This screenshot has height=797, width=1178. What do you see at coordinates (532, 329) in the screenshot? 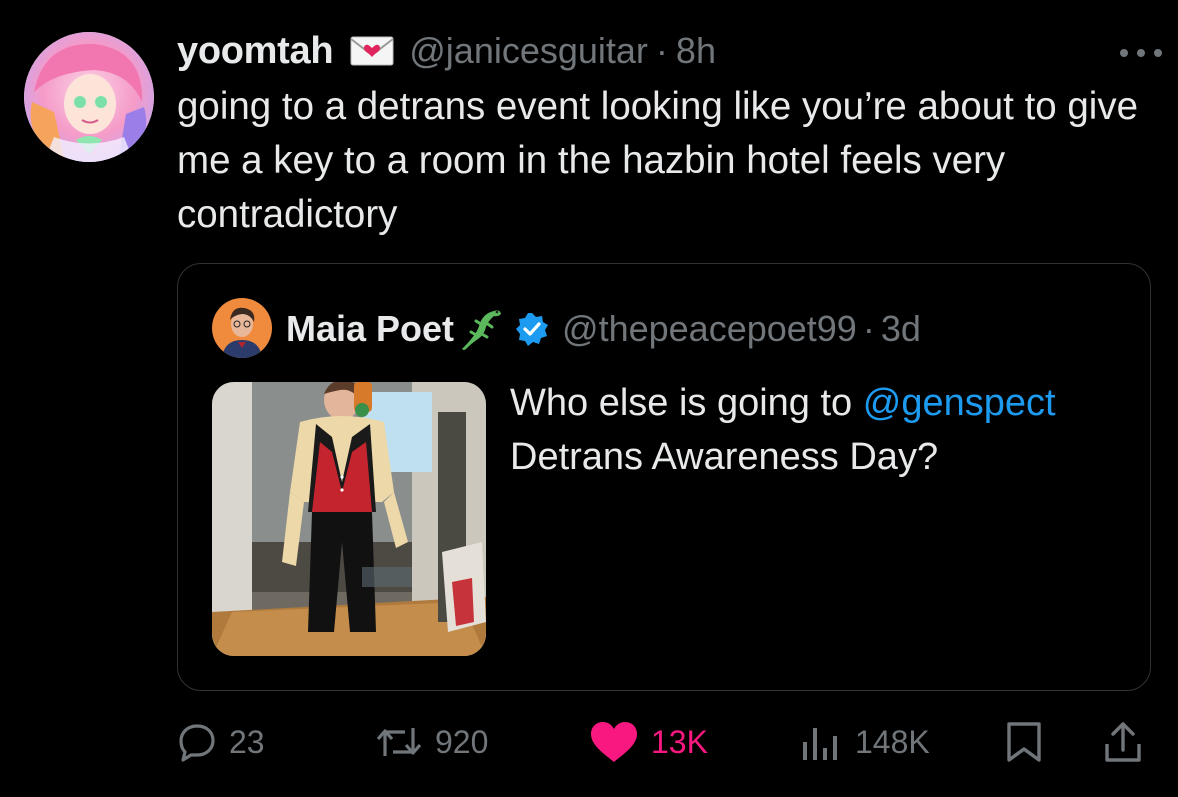
I see `verified-badge-icon` at bounding box center [532, 329].